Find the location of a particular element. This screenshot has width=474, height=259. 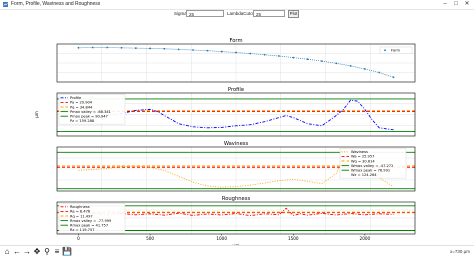

legend-label: Waviness is located at coordinates (359, 152).